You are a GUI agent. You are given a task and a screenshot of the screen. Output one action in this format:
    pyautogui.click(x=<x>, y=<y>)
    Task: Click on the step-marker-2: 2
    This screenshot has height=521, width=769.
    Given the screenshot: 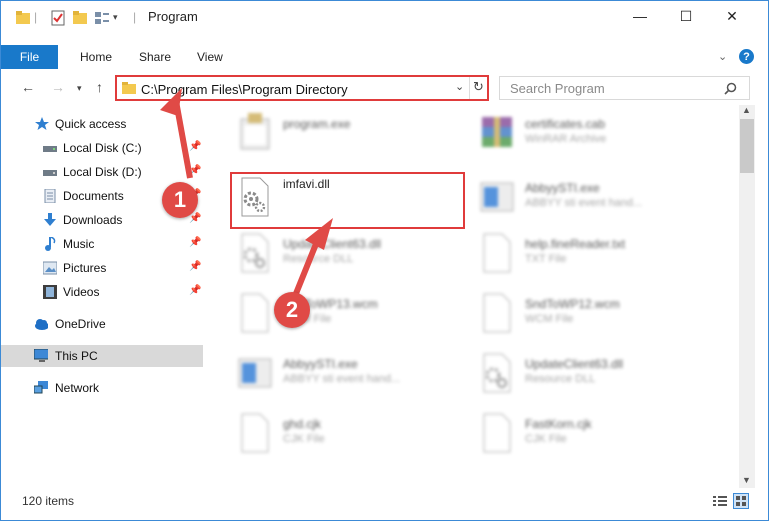 What is the action you would take?
    pyautogui.click(x=292, y=310)
    